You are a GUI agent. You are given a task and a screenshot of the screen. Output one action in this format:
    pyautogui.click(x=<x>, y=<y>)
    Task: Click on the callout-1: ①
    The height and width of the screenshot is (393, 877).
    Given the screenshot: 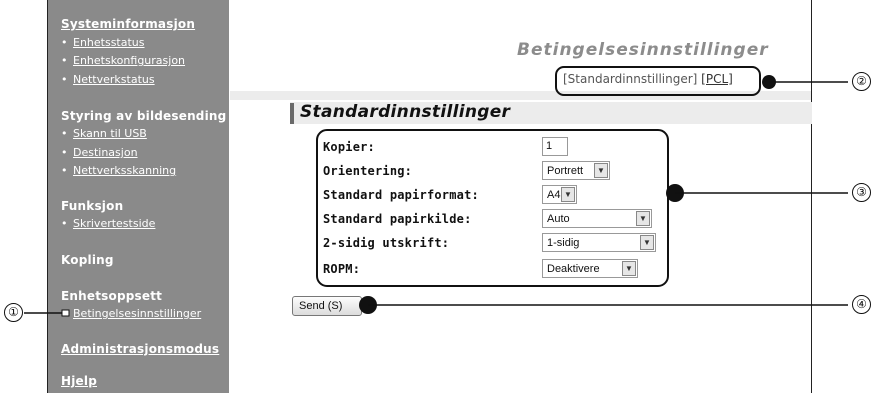 What is the action you would take?
    pyautogui.click(x=13, y=312)
    